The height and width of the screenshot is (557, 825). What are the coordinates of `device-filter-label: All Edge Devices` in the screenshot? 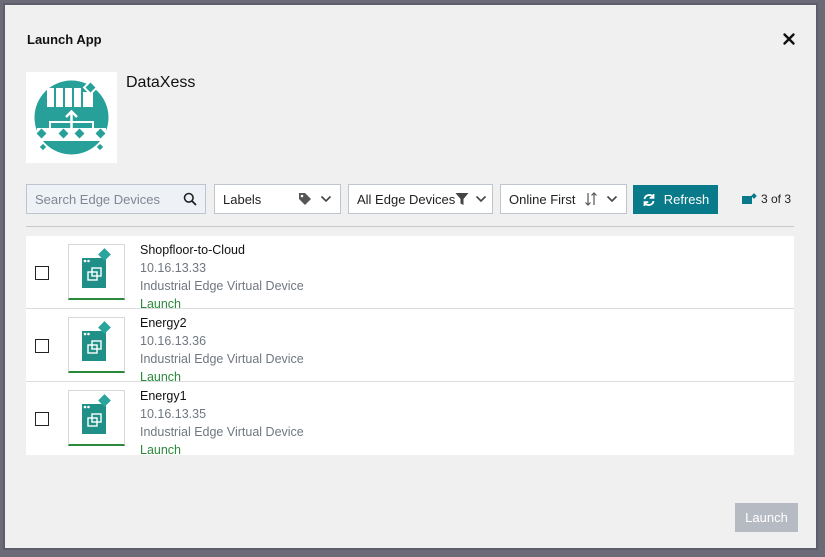 It's located at (406, 199).